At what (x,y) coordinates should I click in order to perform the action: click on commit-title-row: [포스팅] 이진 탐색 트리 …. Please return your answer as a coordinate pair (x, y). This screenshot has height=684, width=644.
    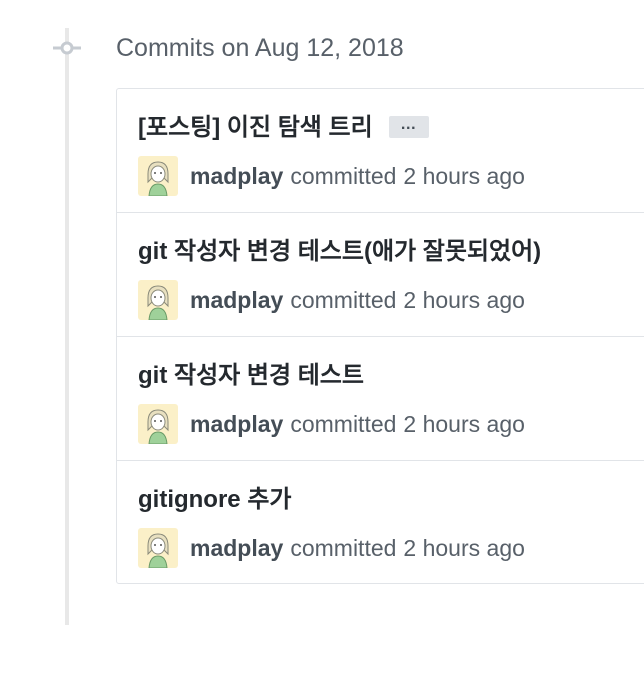
    Looking at the image, I should click on (283, 128).